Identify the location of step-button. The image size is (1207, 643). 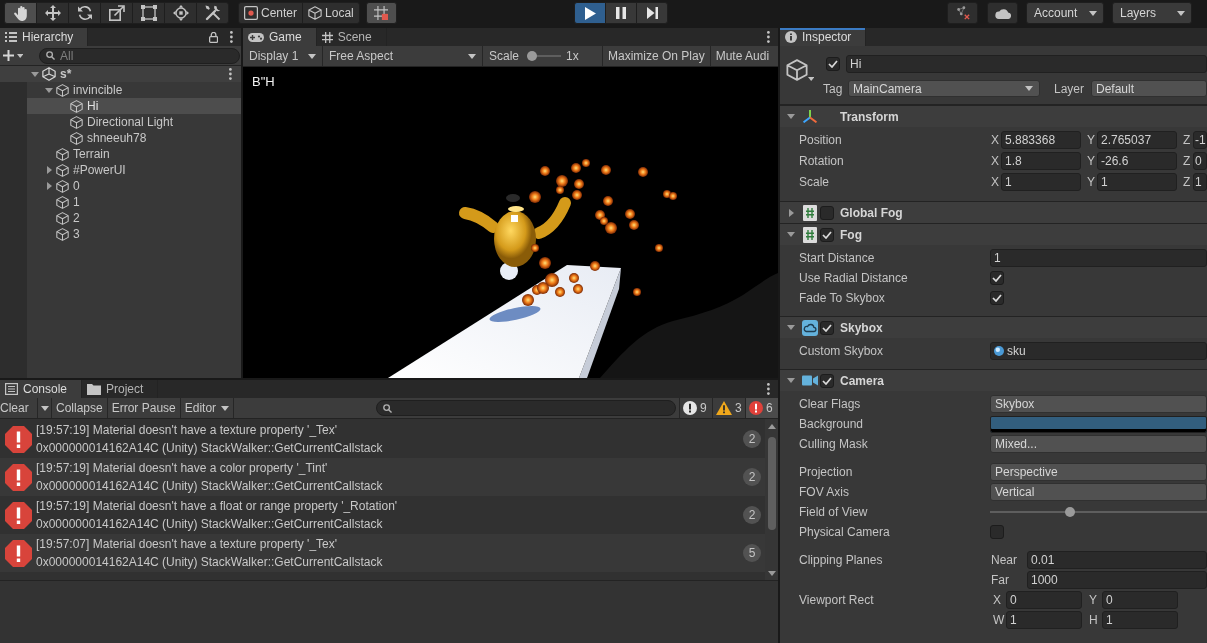
(652, 13).